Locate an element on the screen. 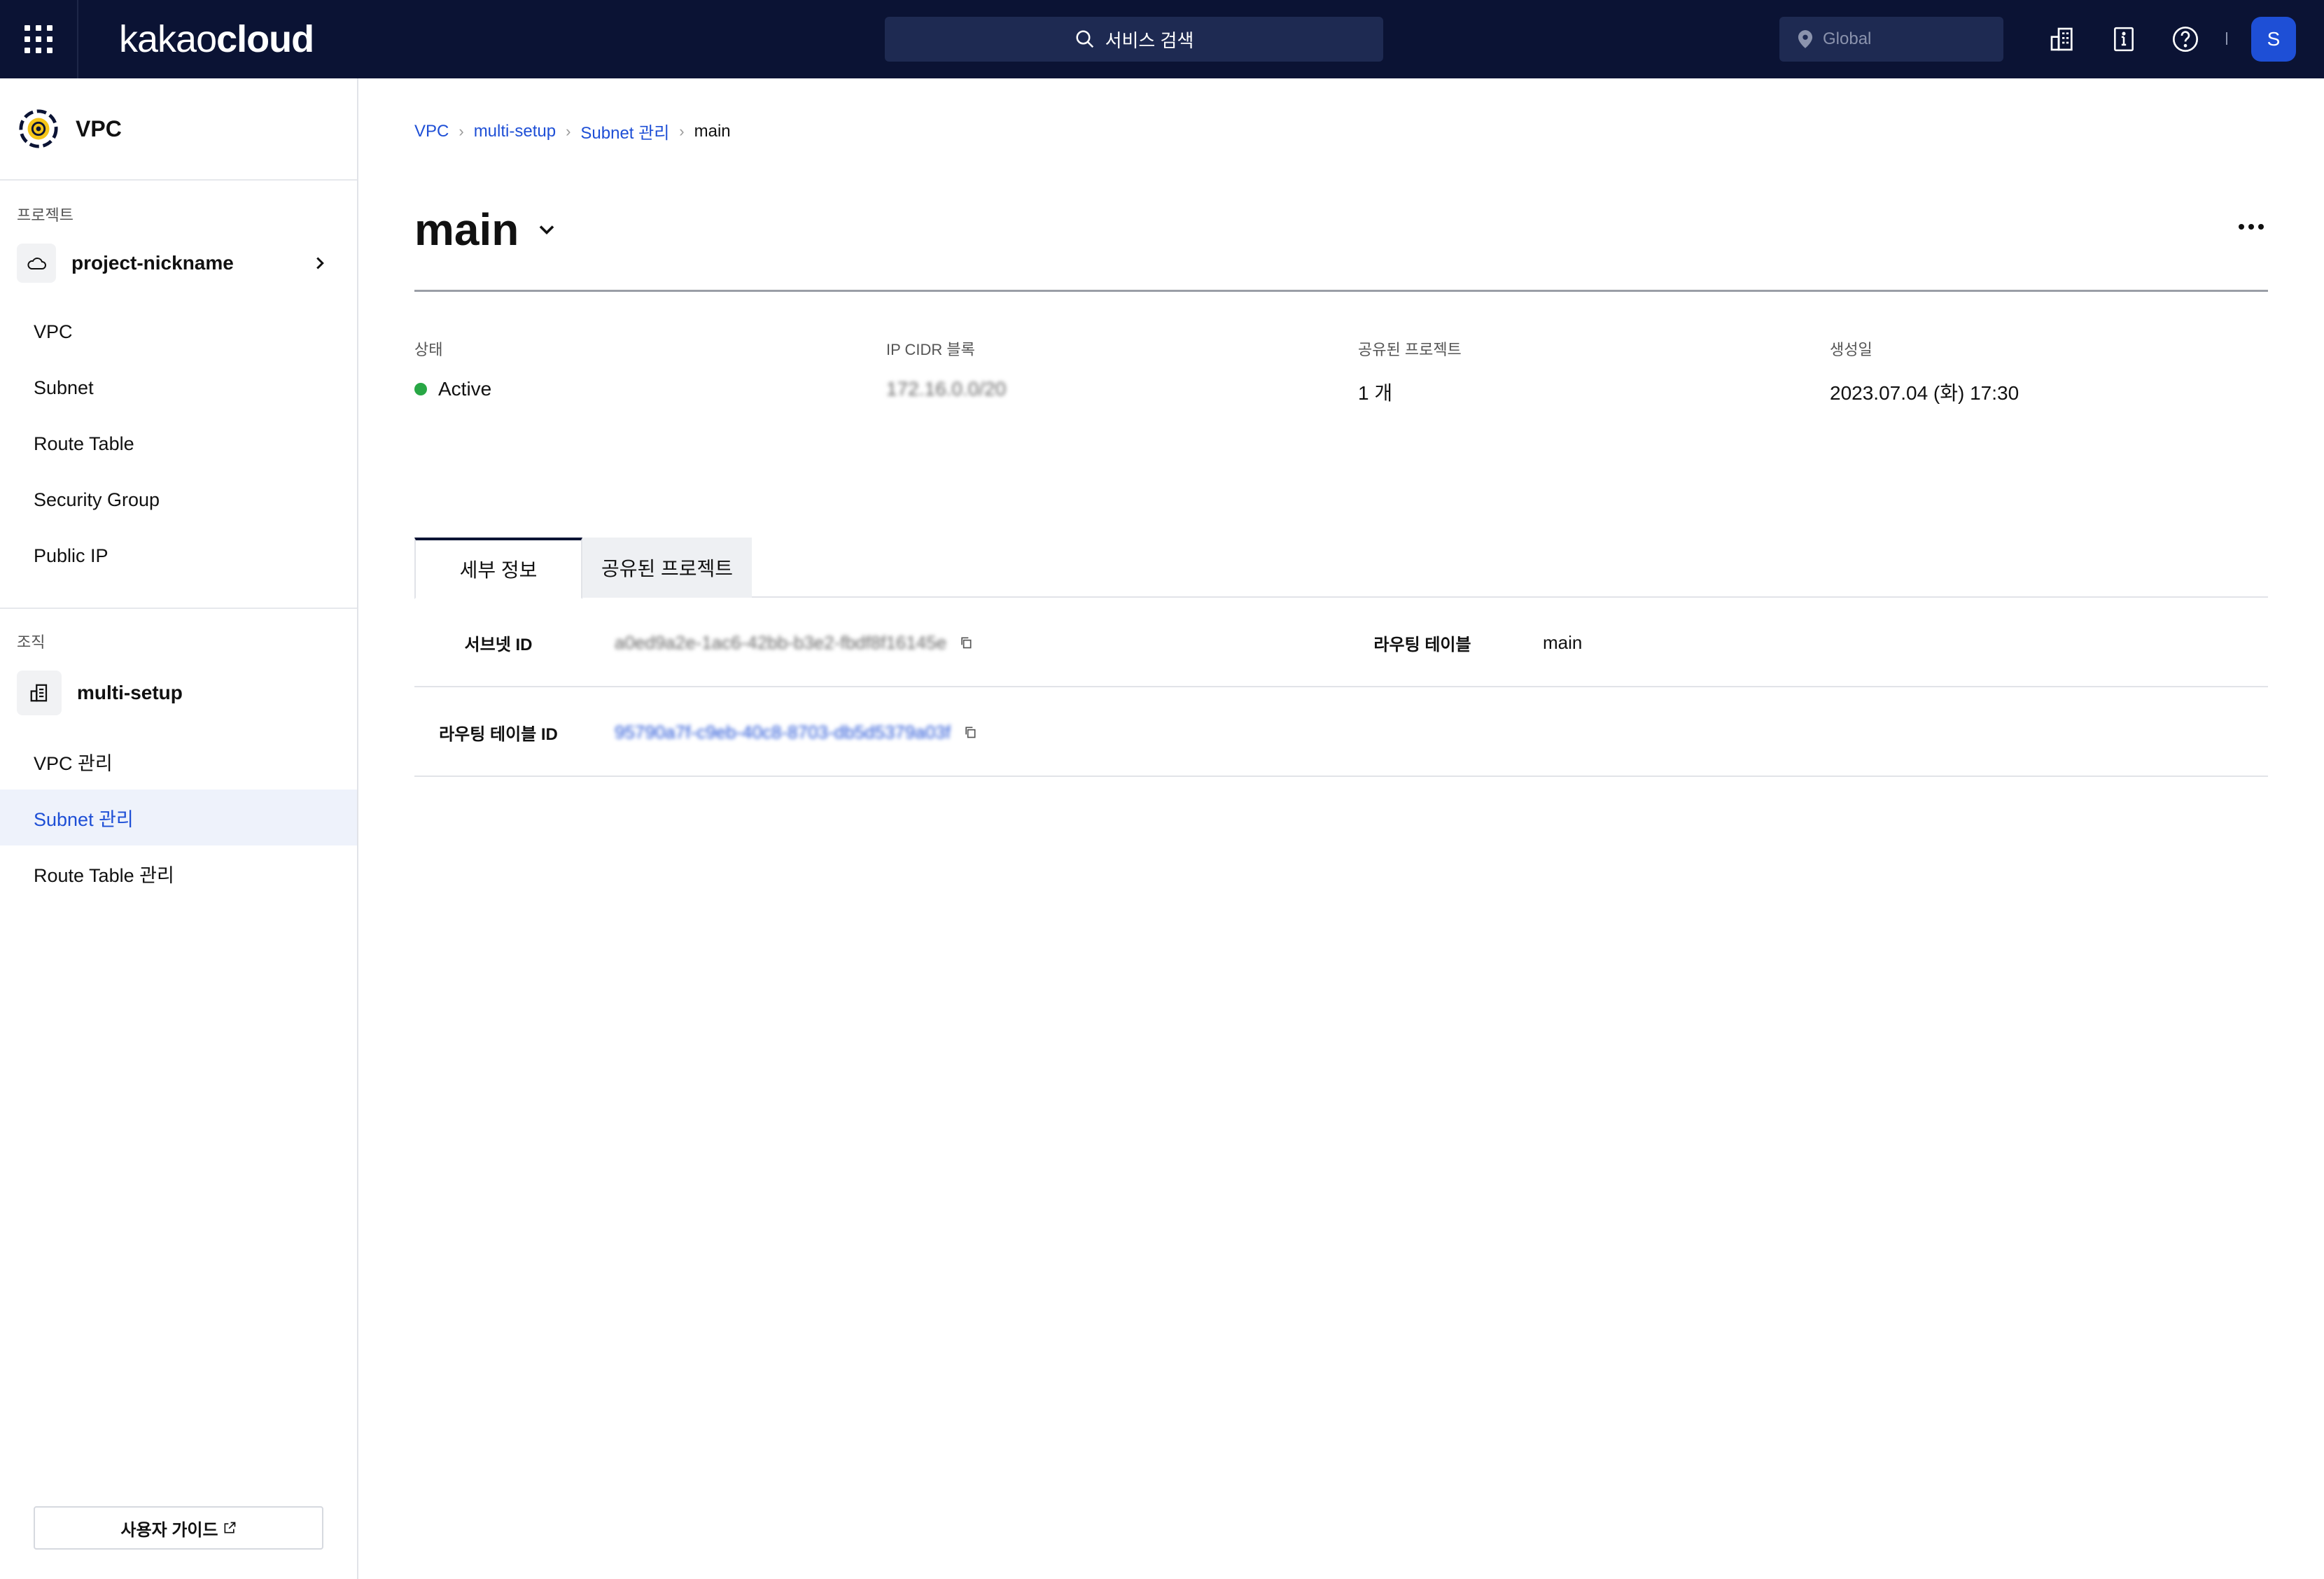 This screenshot has height=1579, width=2324. chevron-down-icon is located at coordinates (547, 230).